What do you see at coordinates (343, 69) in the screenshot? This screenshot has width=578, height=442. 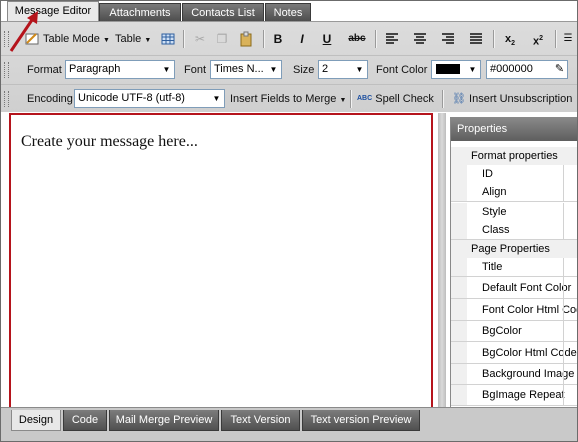 I see `size-select: 2 ▼` at bounding box center [343, 69].